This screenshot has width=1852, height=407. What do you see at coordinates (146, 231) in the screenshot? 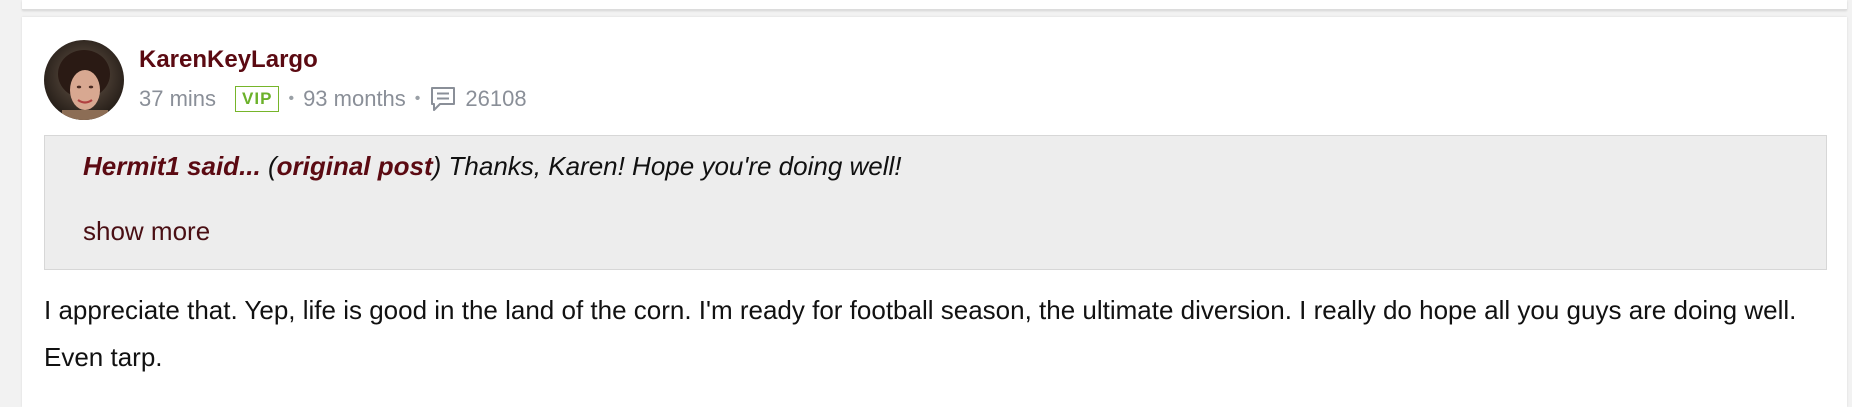
I see `show-more-link: show more` at bounding box center [146, 231].